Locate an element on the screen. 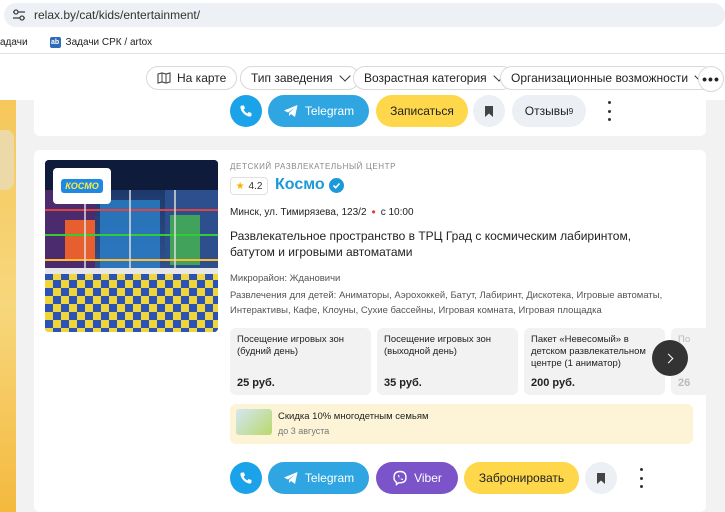  reviews-button: Отзывы 9 is located at coordinates (549, 111).